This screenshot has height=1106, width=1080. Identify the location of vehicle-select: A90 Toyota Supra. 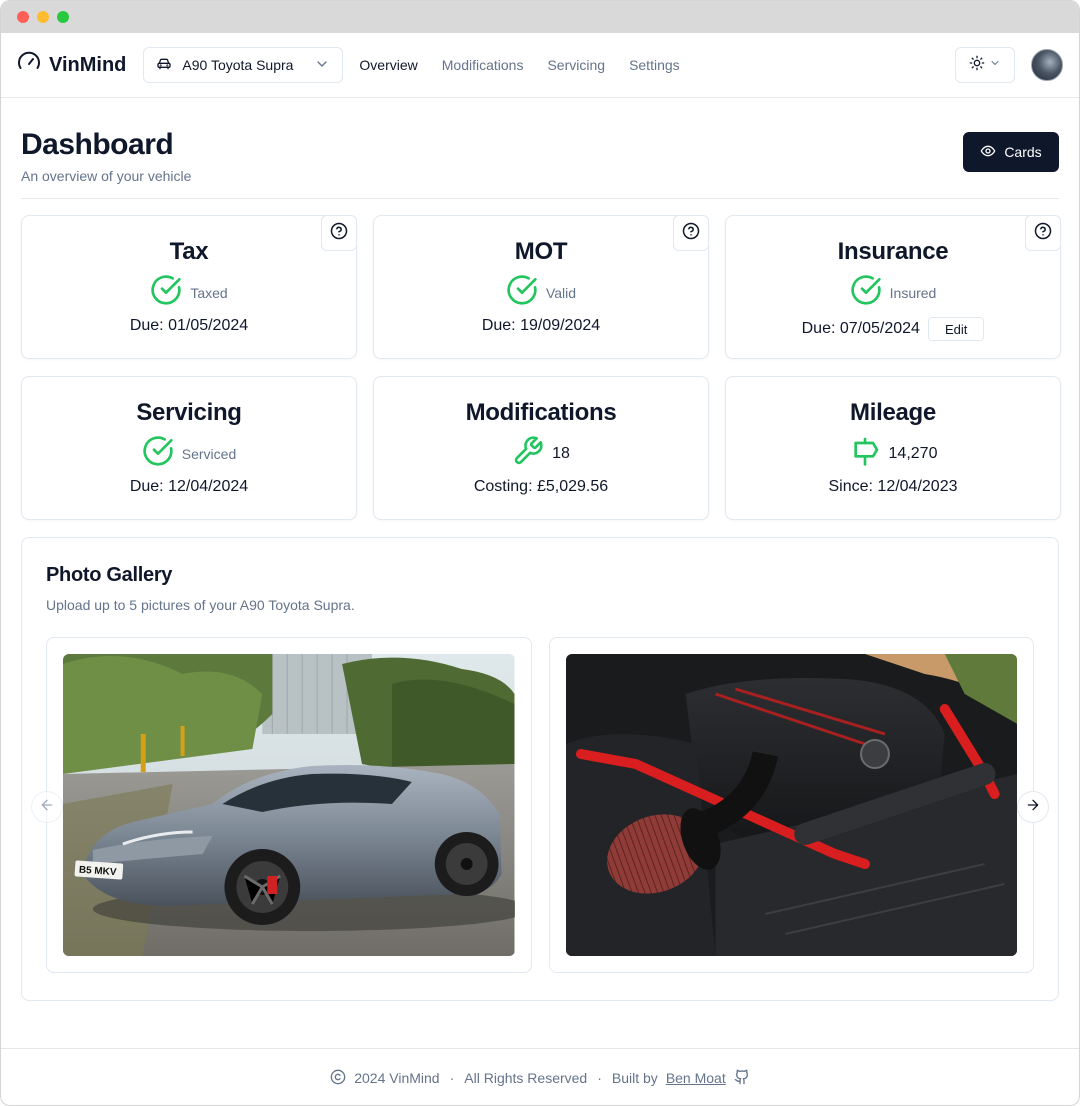
(243, 65).